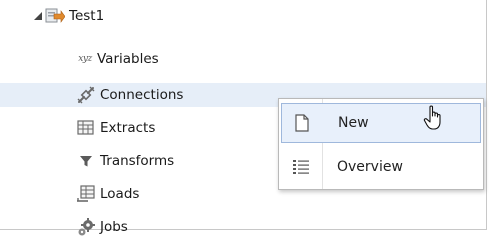 Image resolution: width=489 pixels, height=246 pixels. What do you see at coordinates (86, 161) in the screenshot?
I see `filter-funnel-icon` at bounding box center [86, 161].